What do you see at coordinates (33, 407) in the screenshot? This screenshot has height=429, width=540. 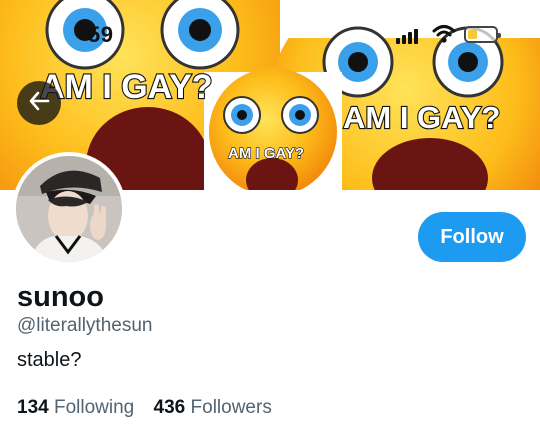 I see `following-count: 134` at bounding box center [33, 407].